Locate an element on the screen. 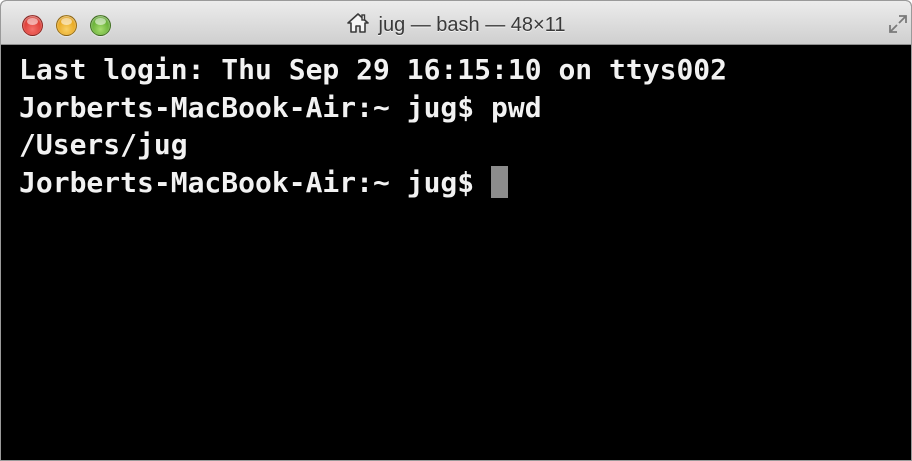  terminal-line-pwd-command: Jorberts-MacBook-Air:~ jug$ pwd is located at coordinates (280, 107).